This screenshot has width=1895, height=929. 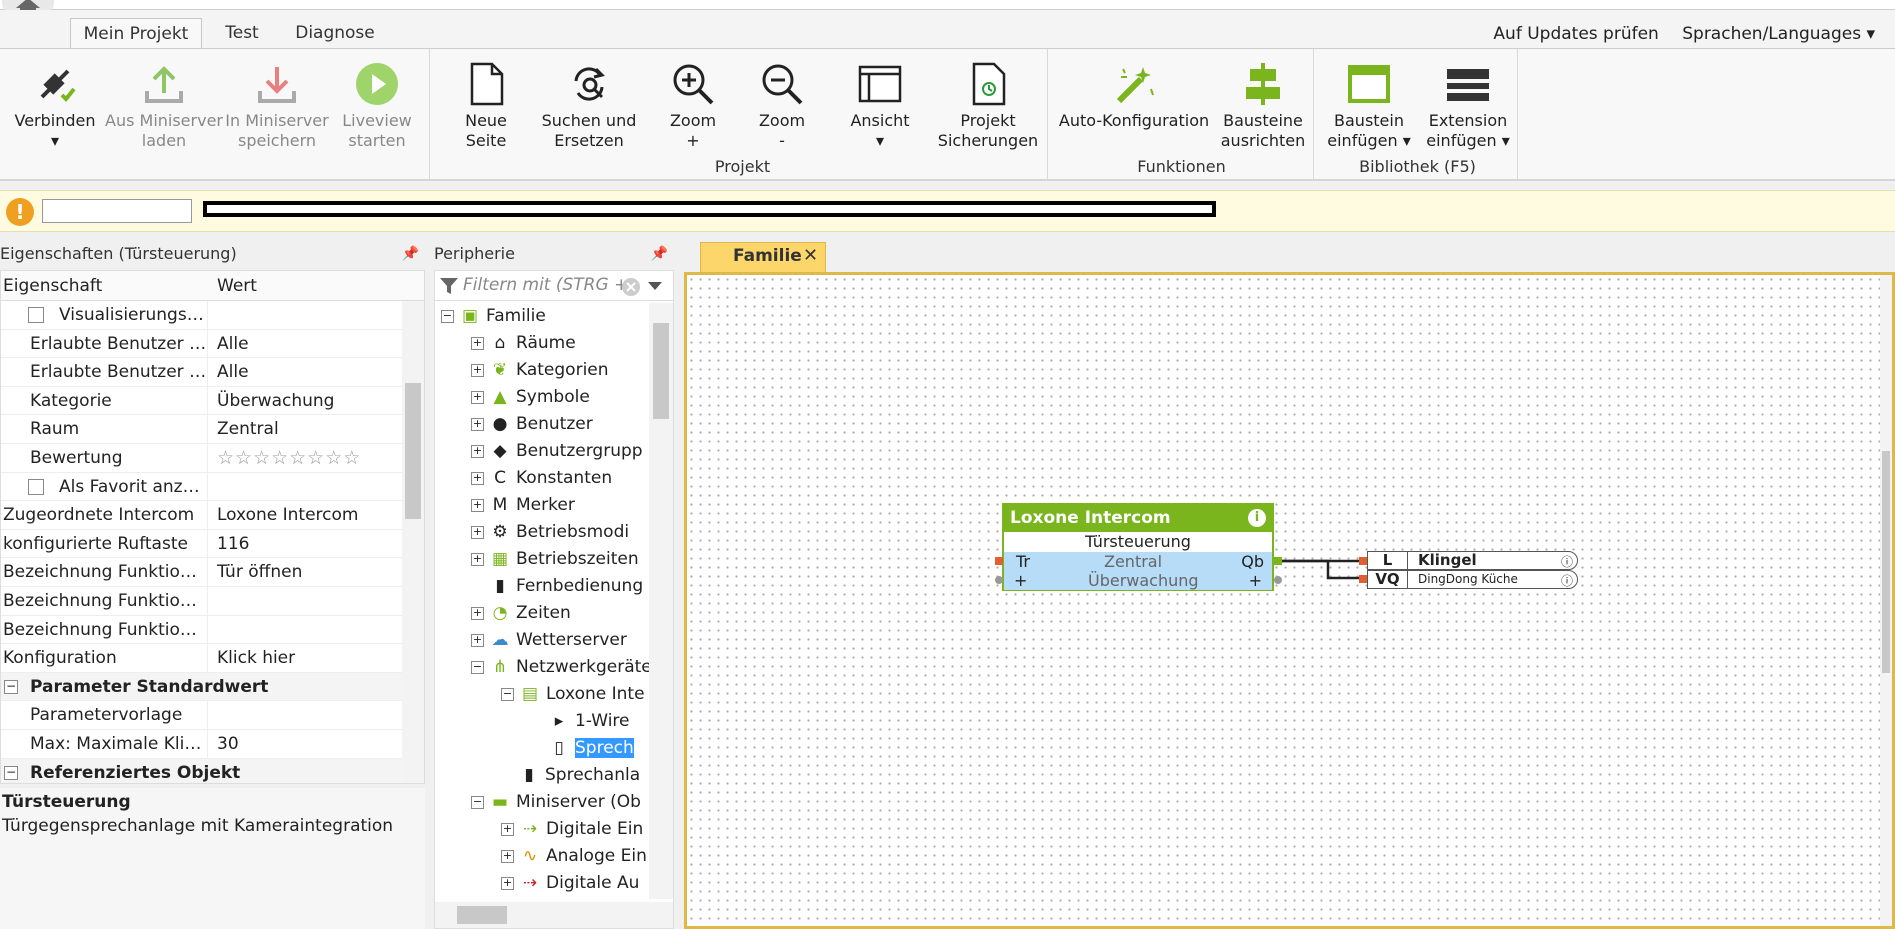 I want to click on output-dingdong: VQ DingDong Küche ⓘ, so click(x=1472, y=579).